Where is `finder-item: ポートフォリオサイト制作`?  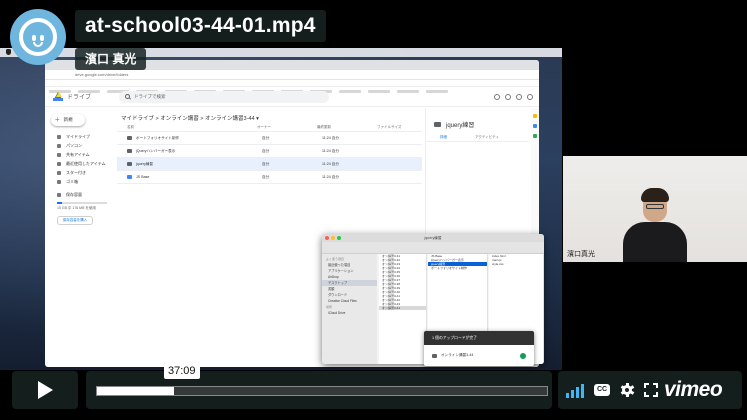
finder-item: ポートフォリオサイト制作 is located at coordinates (449, 268).